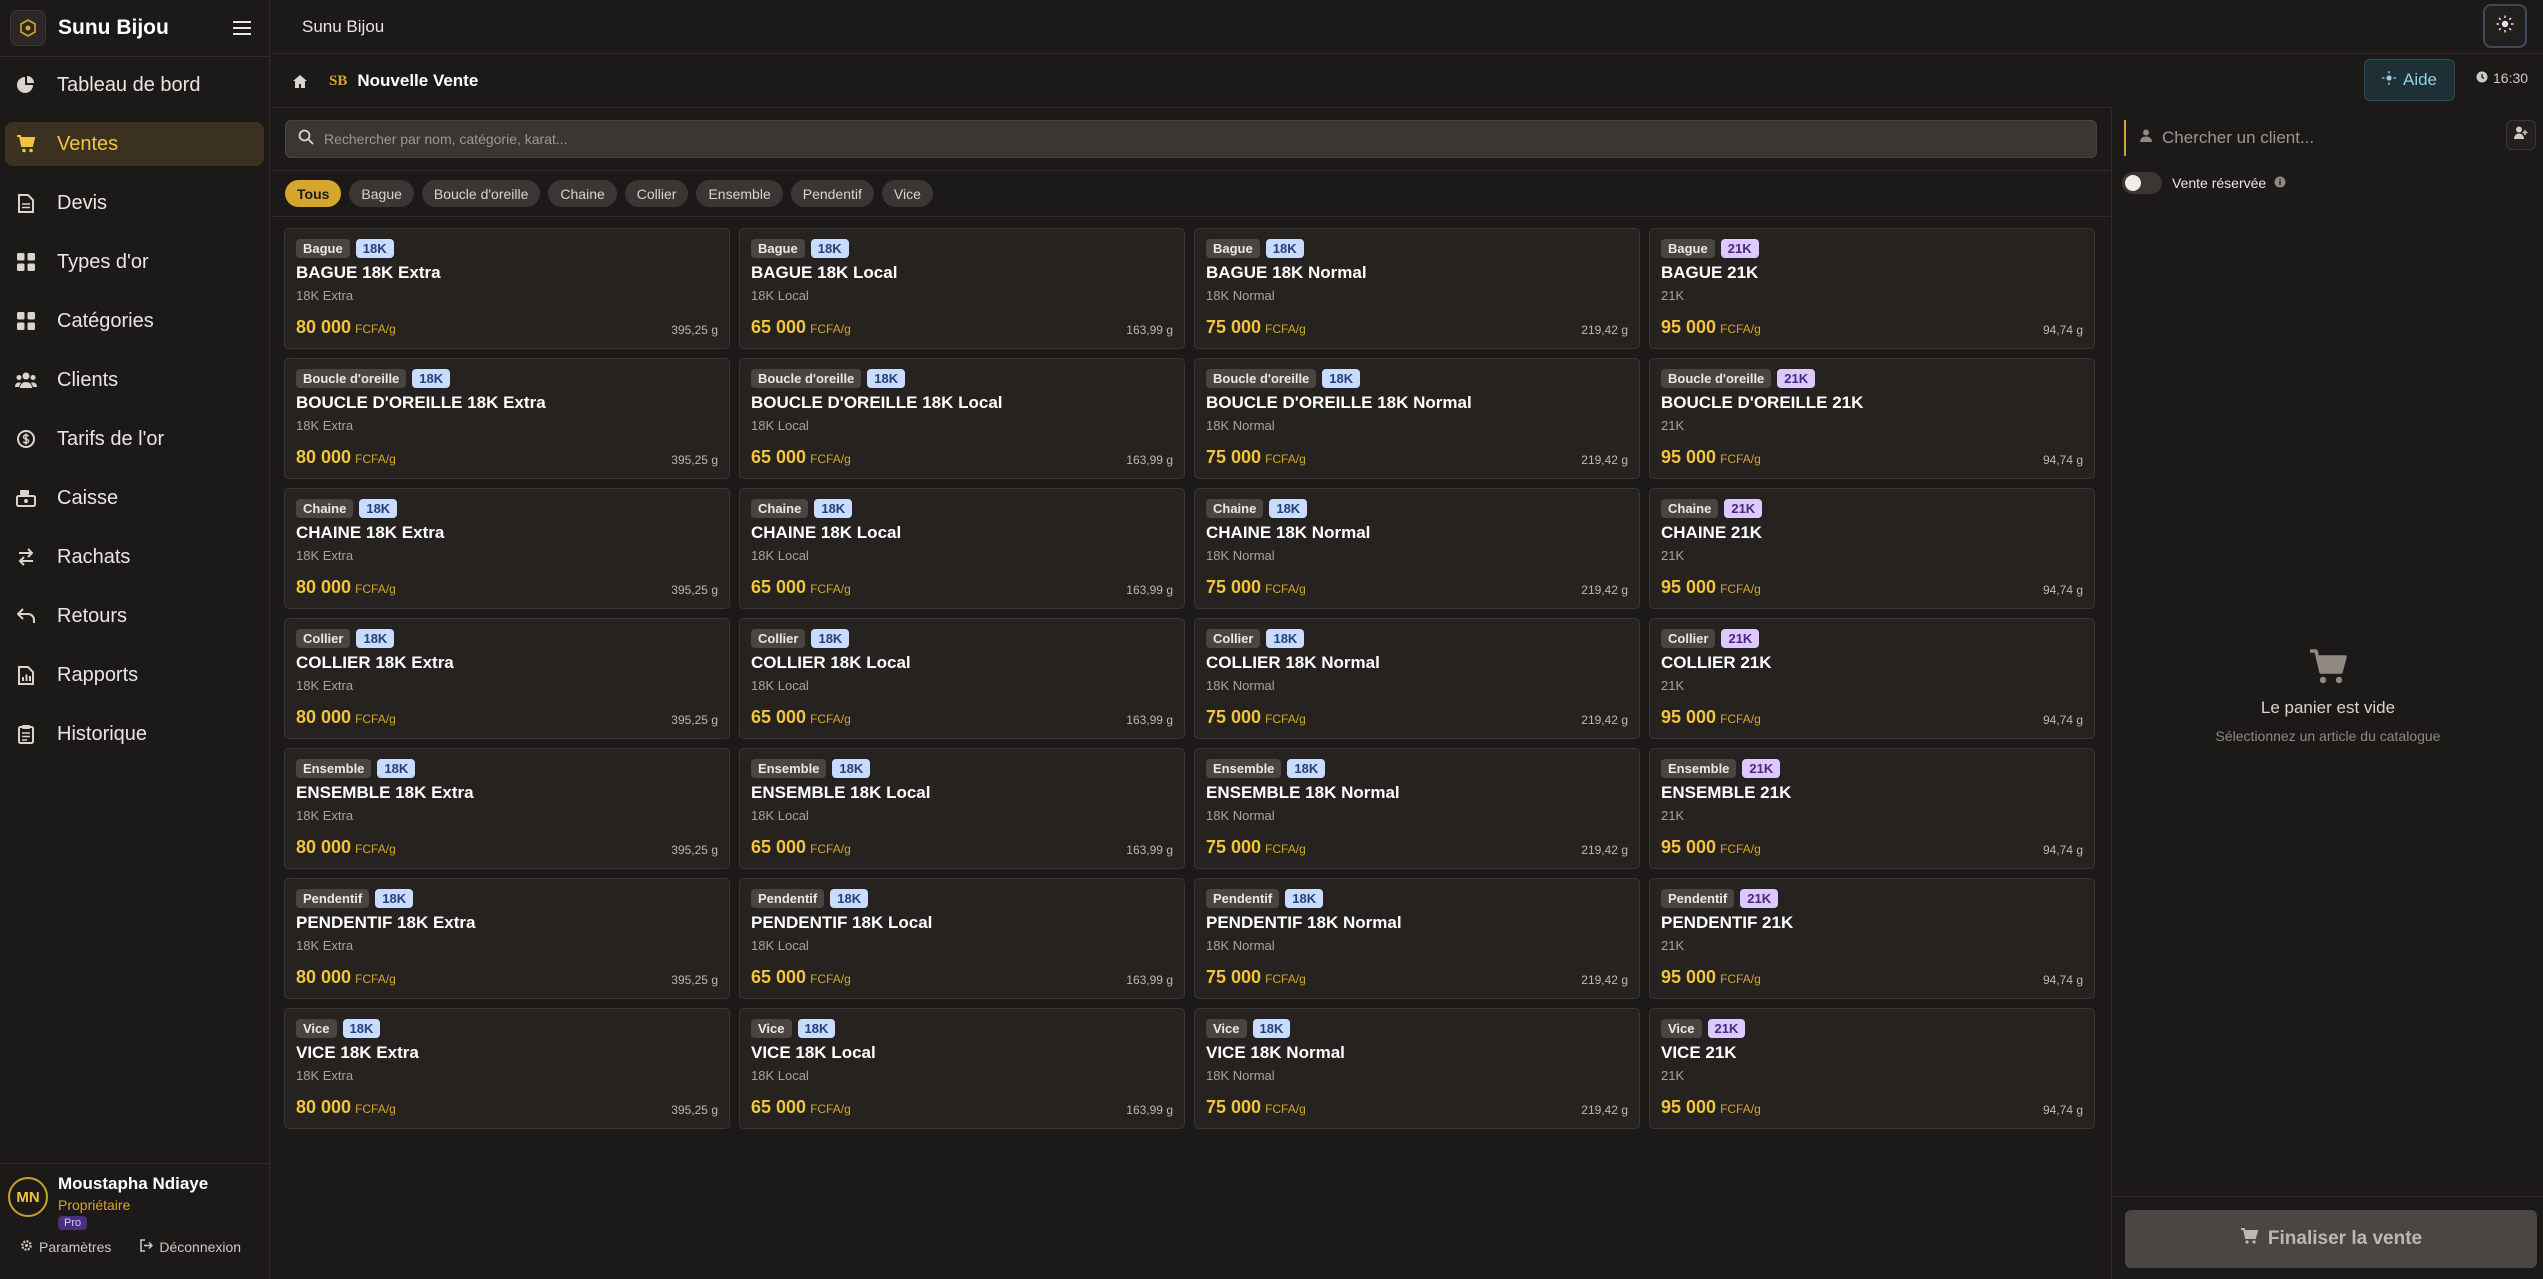 The height and width of the screenshot is (1279, 2543). I want to click on category-tag: Chaine, so click(325, 508).